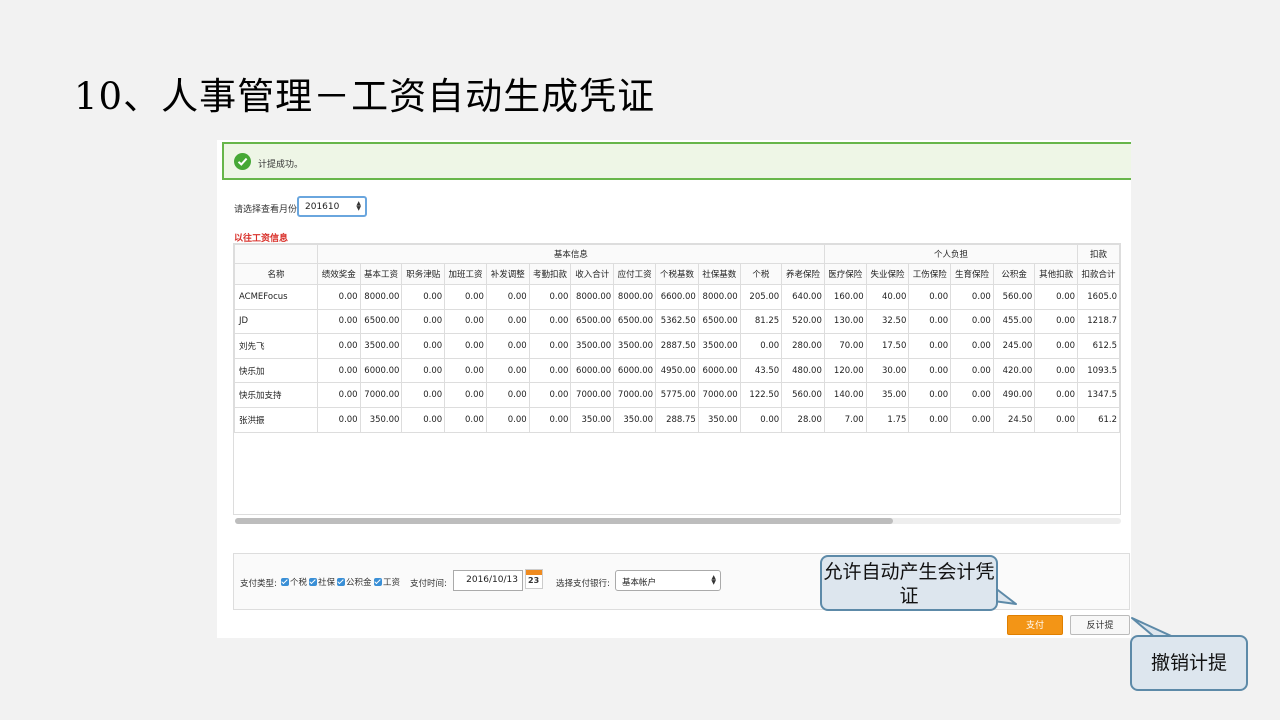  I want to click on column-header: 个税基数, so click(677, 274).